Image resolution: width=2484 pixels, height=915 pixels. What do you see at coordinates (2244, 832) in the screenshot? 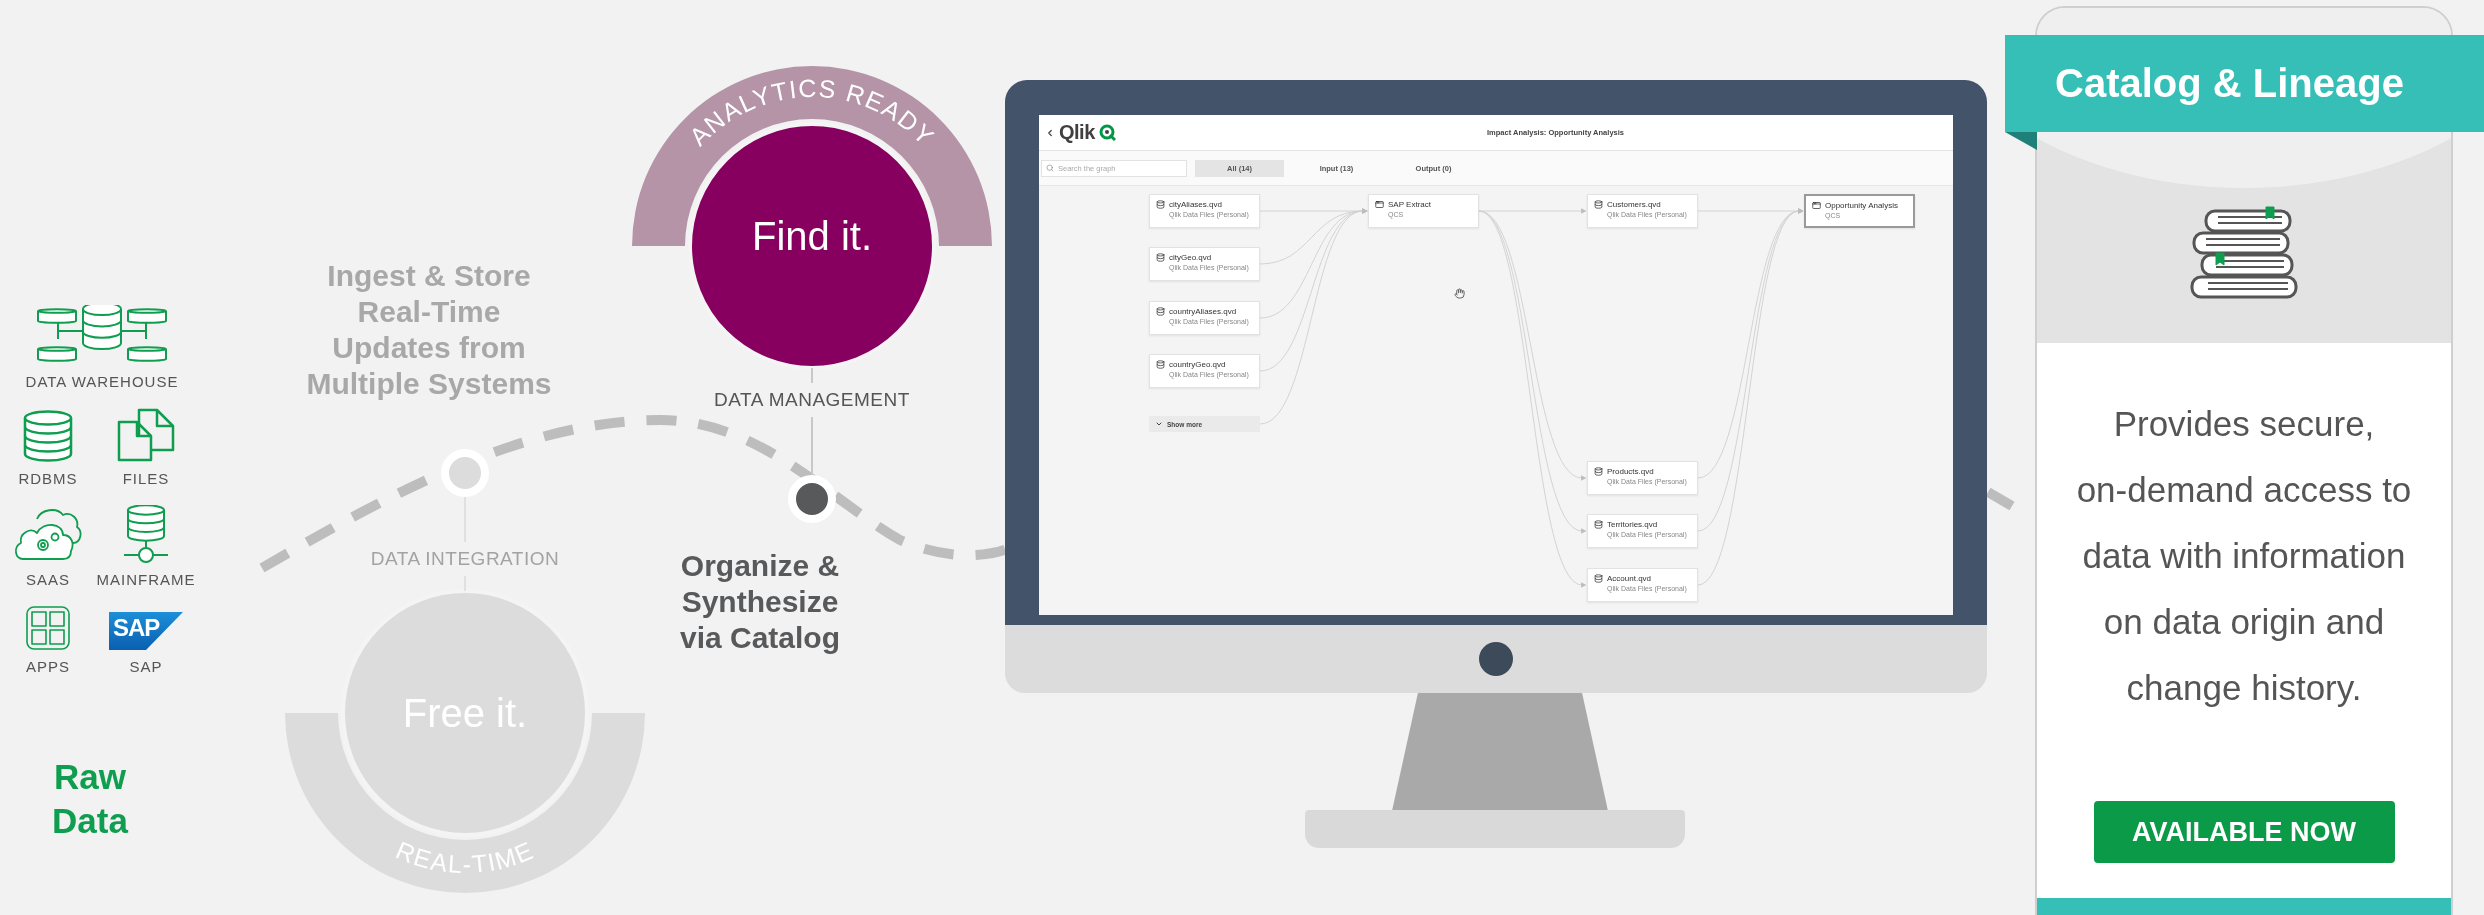
I see `available-now-button: AVAILABLE NOW` at bounding box center [2244, 832].